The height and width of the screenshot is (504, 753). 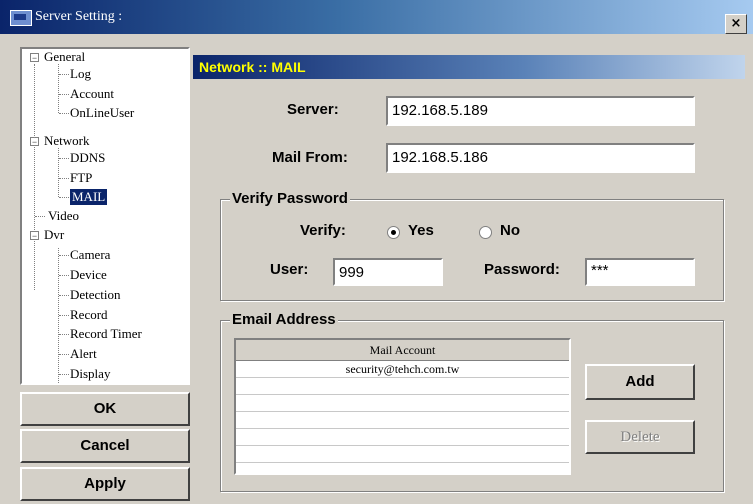 What do you see at coordinates (83, 354) in the screenshot?
I see `tree-item-alert: Alert` at bounding box center [83, 354].